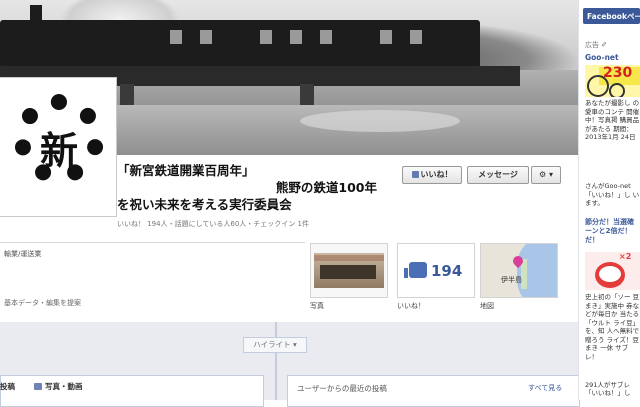 Image resolution: width=640 pixels, height=407 pixels. I want to click on photos-tile-label: 写真, so click(317, 306).